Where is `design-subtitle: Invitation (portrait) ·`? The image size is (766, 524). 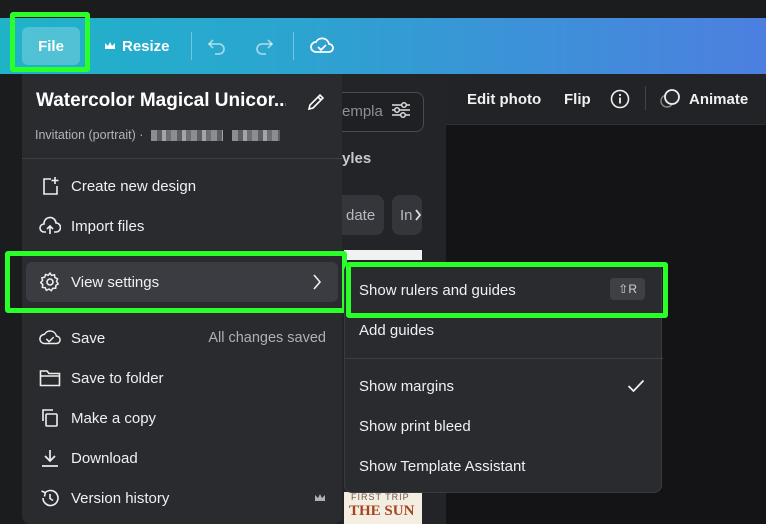
design-subtitle: Invitation (portrait) · is located at coordinates (158, 135).